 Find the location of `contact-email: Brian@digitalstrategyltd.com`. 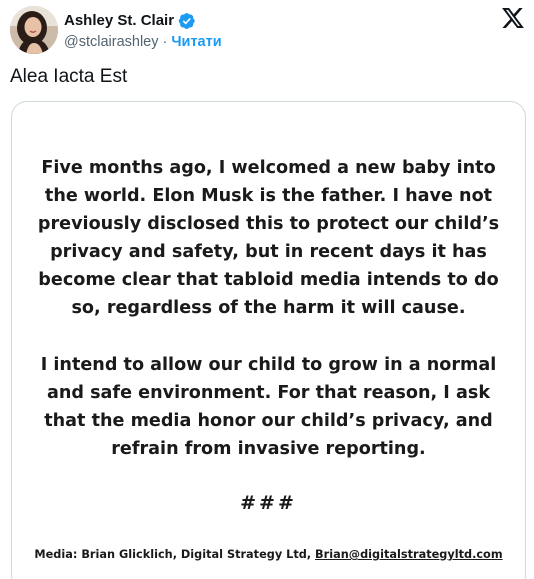

contact-email: Brian@digitalstrategyltd.com is located at coordinates (409, 554).